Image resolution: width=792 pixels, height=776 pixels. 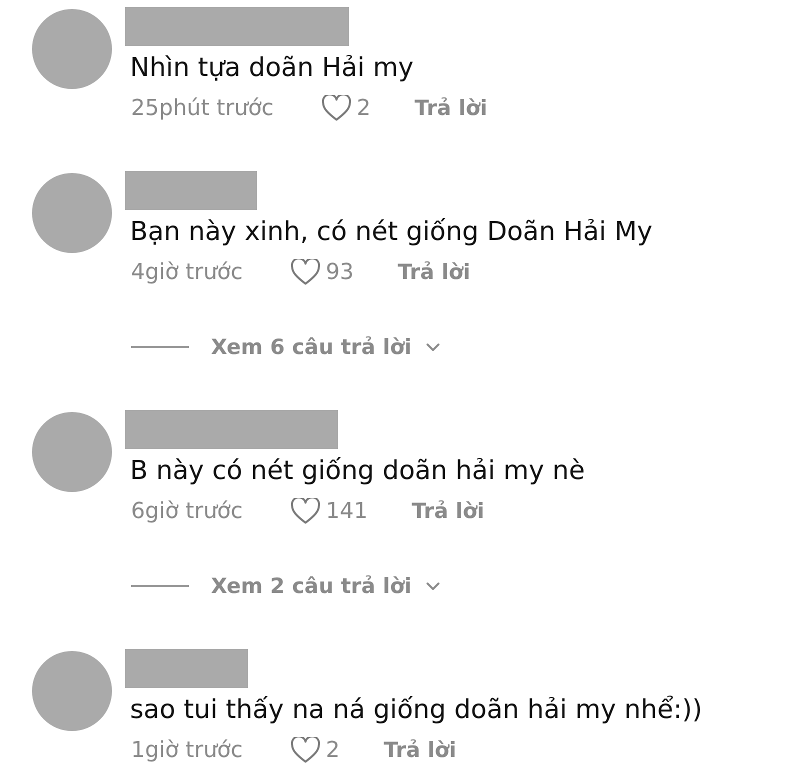 What do you see at coordinates (325, 586) in the screenshot?
I see `view-replies-button: Xem 2 câu trả lời` at bounding box center [325, 586].